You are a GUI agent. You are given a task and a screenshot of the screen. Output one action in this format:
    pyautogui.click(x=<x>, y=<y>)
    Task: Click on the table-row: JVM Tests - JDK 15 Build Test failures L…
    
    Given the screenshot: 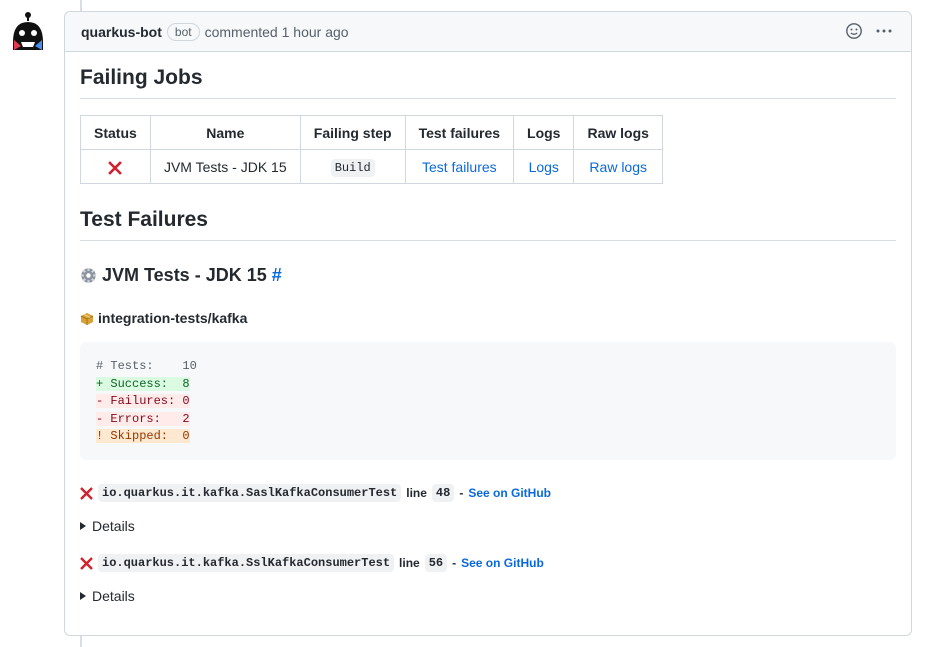 What is the action you would take?
    pyautogui.click(x=371, y=166)
    